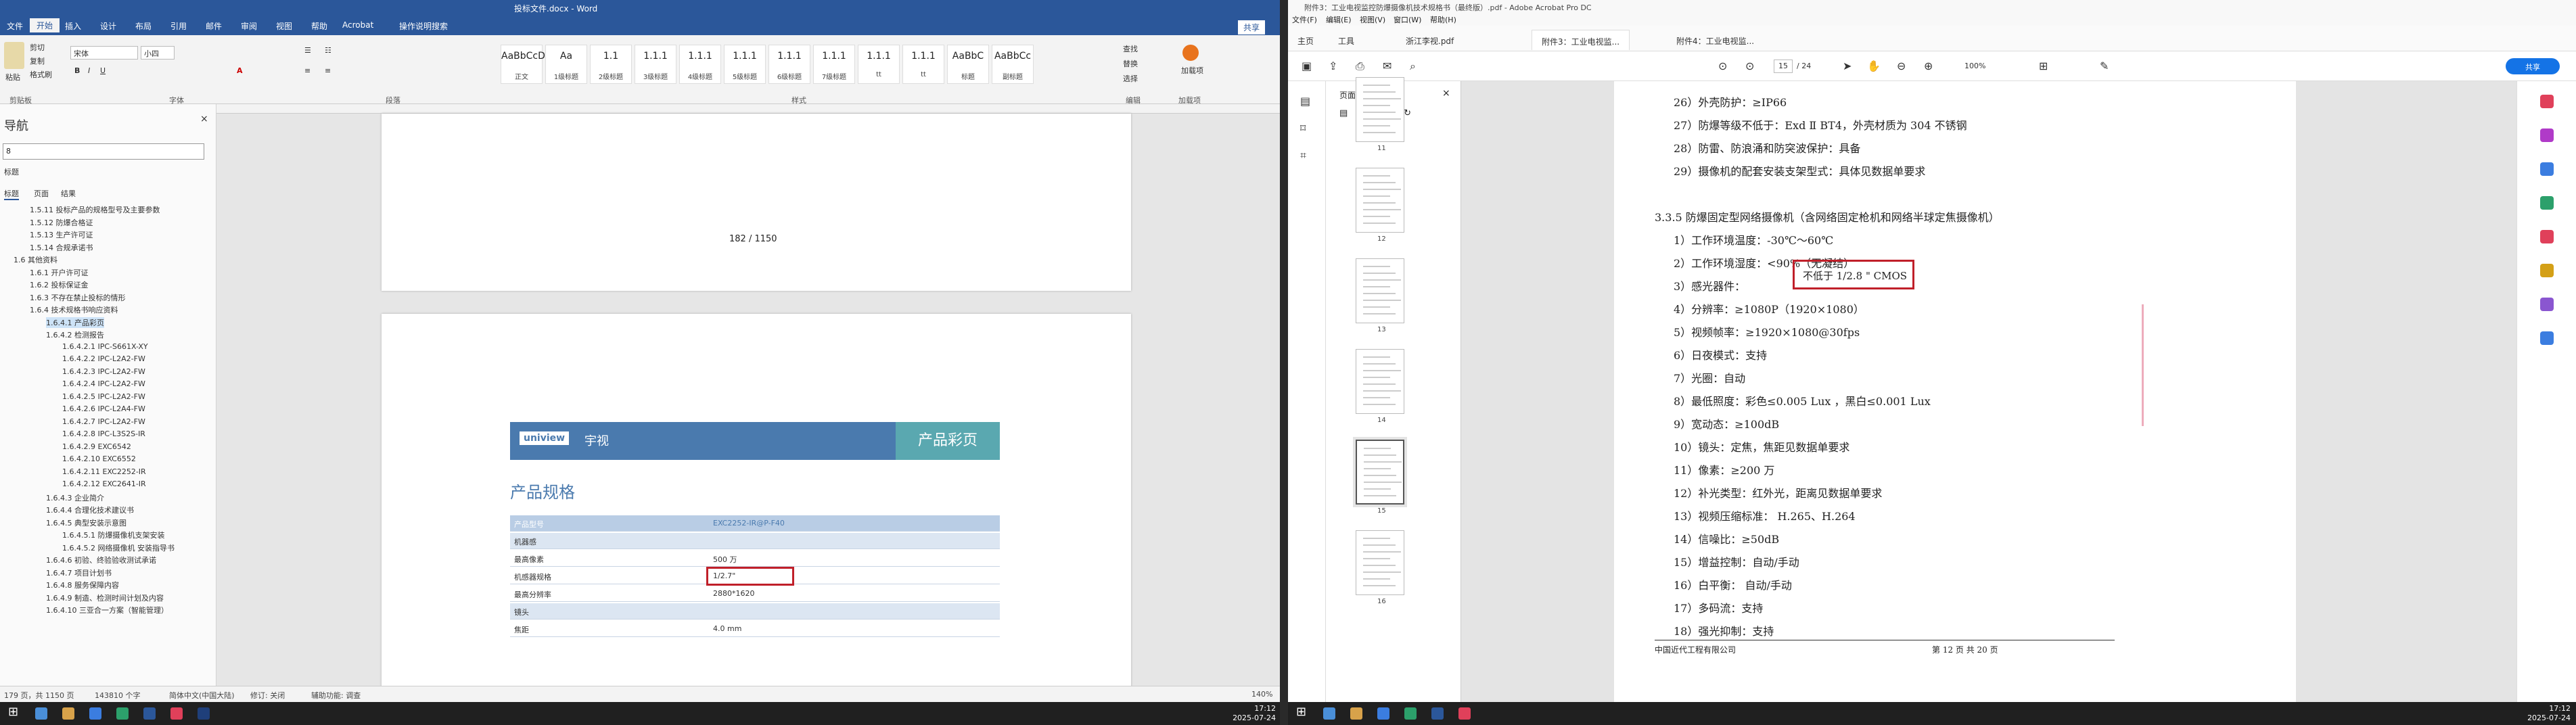  What do you see at coordinates (75, 322) in the screenshot?
I see `nav-heading-item: 1.6.4.1 产品彩页` at bounding box center [75, 322].